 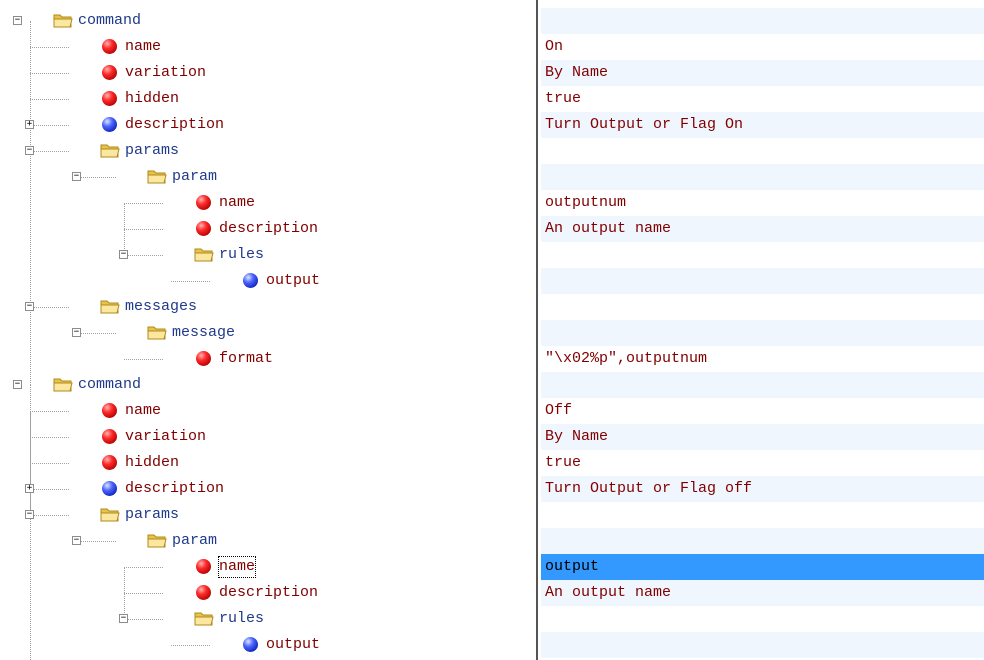 What do you see at coordinates (762, 125) in the screenshot?
I see `value-cell: Turn Output or Flag On` at bounding box center [762, 125].